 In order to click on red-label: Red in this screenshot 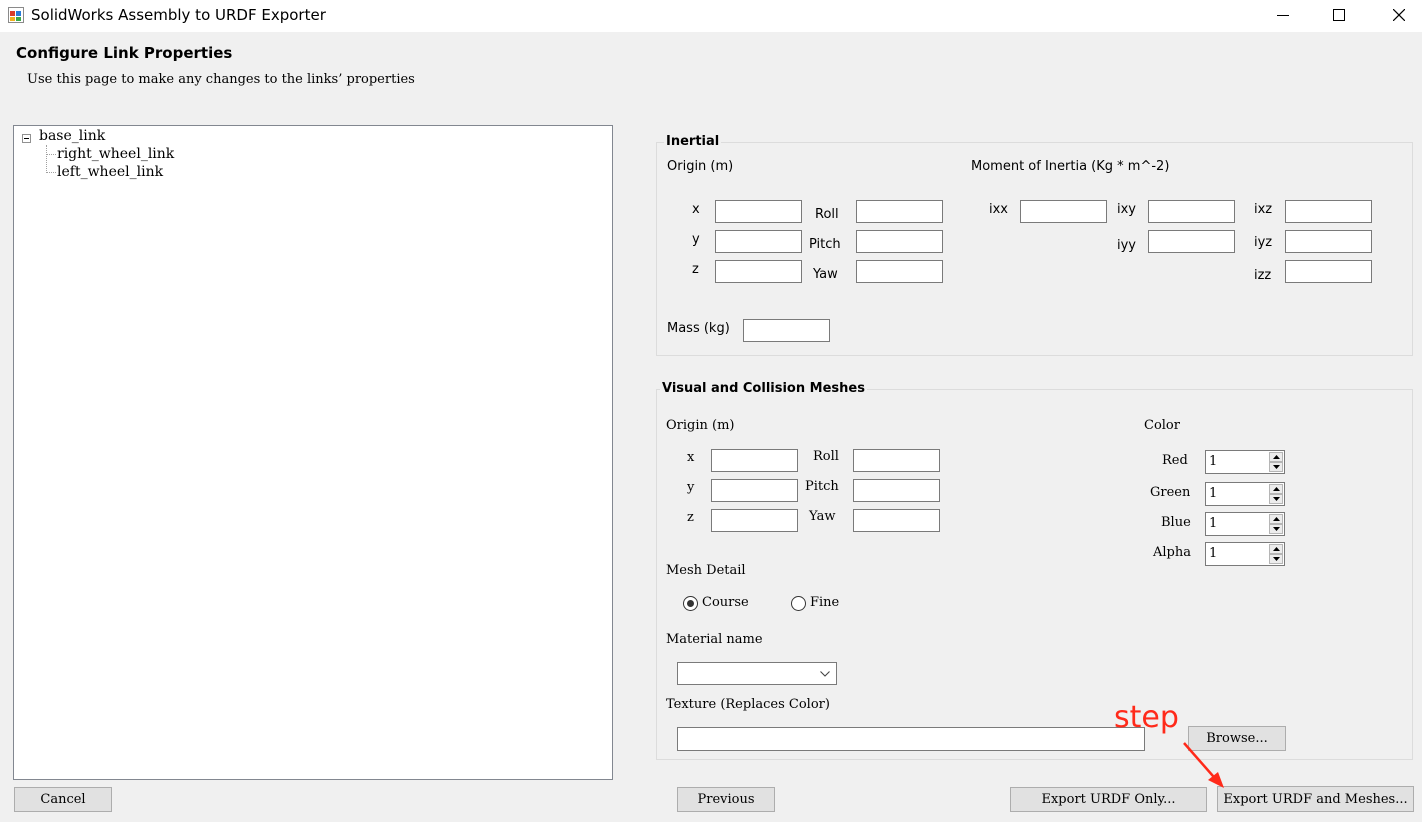, I will do `click(1175, 460)`.